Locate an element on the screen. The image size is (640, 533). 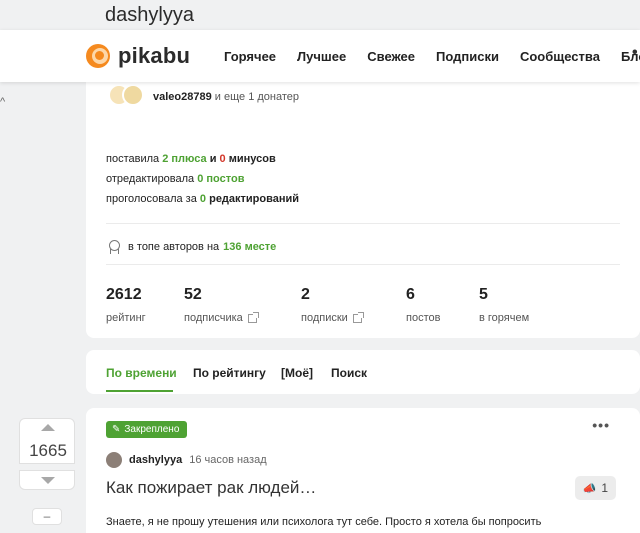
metric-subscriptions: 2 подписки is located at coordinates (332, 305).